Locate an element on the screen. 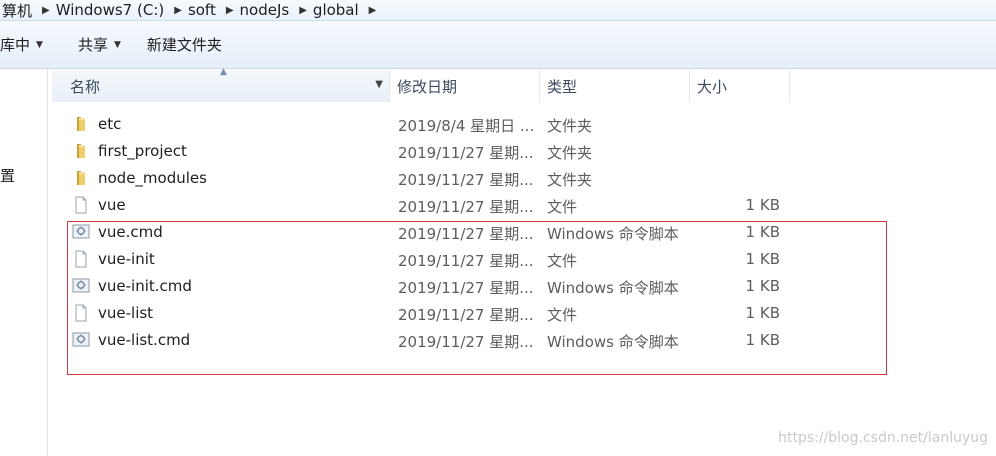  share-label: 共享 is located at coordinates (92, 45).